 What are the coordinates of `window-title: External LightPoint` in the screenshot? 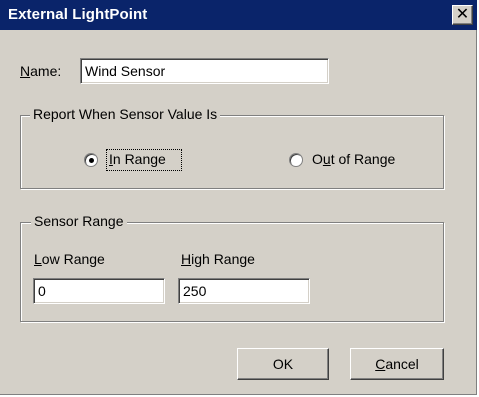 It's located at (78, 14).